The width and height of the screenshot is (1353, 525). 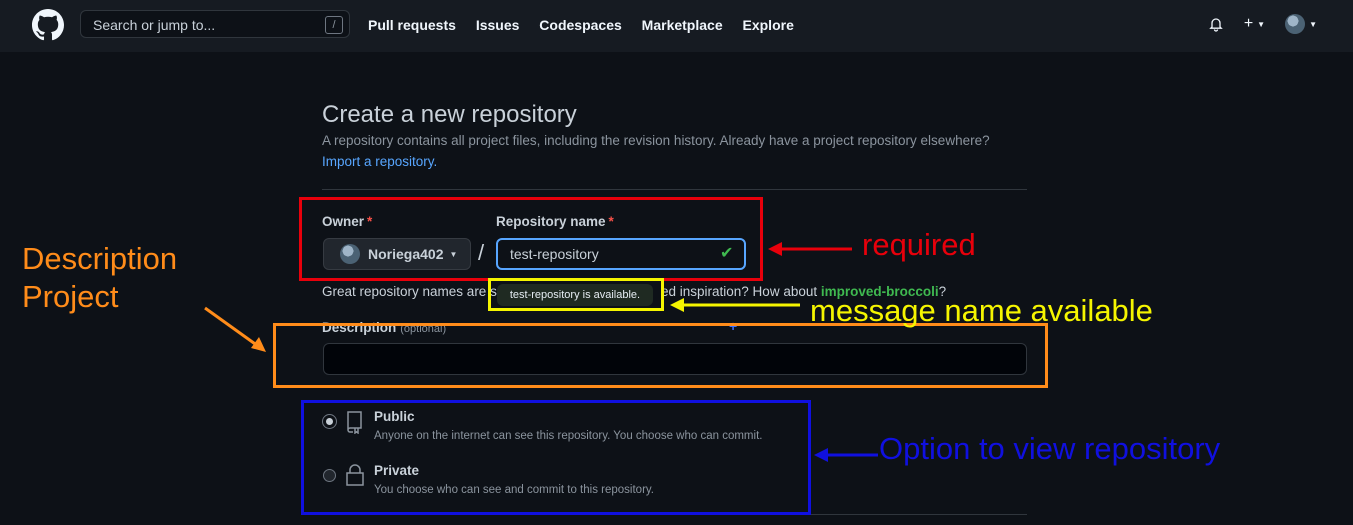 I want to click on annotation-description-line2: Project, so click(x=70, y=296).